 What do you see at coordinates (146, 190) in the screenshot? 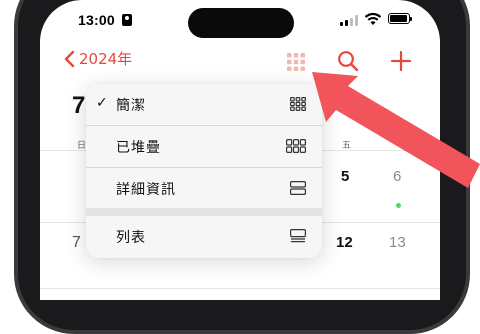
I see `menu-item-label: 詳細資訊` at bounding box center [146, 190].